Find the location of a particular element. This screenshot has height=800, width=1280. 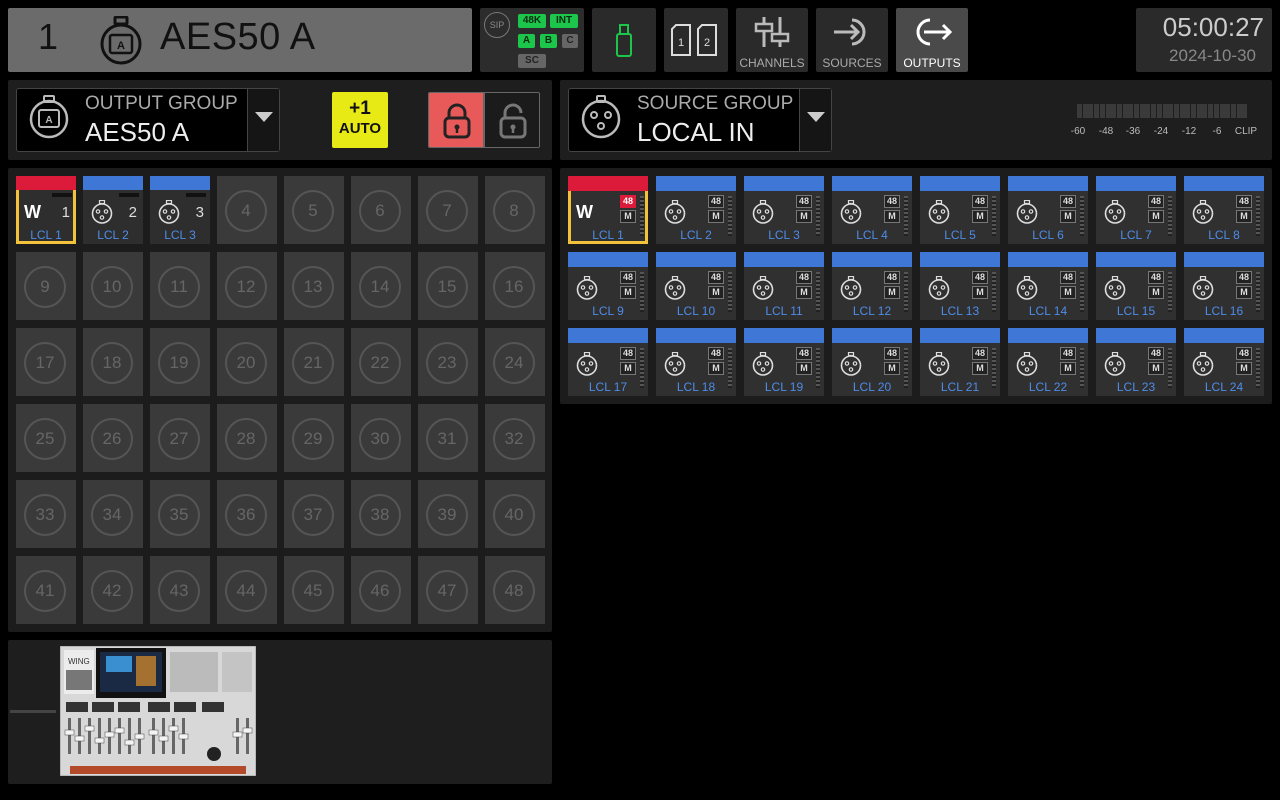

unlock-button is located at coordinates (512, 120).